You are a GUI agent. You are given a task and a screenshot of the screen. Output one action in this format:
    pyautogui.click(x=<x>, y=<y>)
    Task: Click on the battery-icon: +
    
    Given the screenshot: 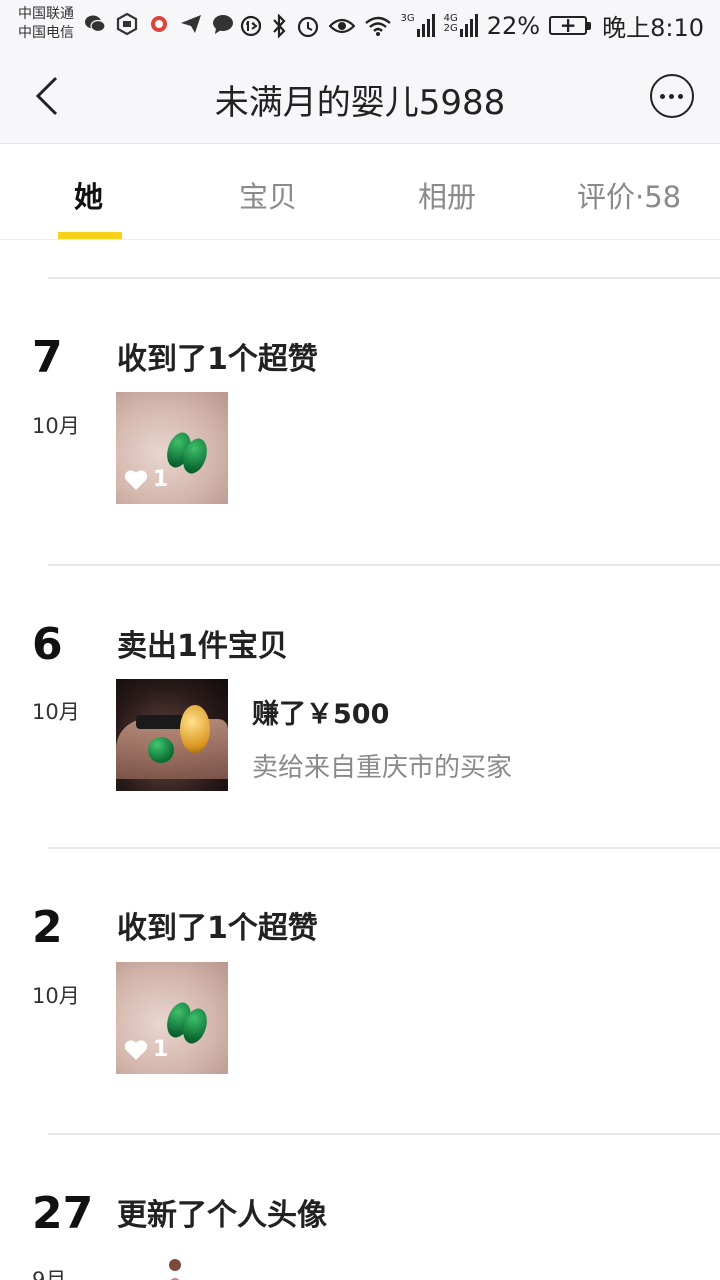 What is the action you would take?
    pyautogui.click(x=570, y=25)
    